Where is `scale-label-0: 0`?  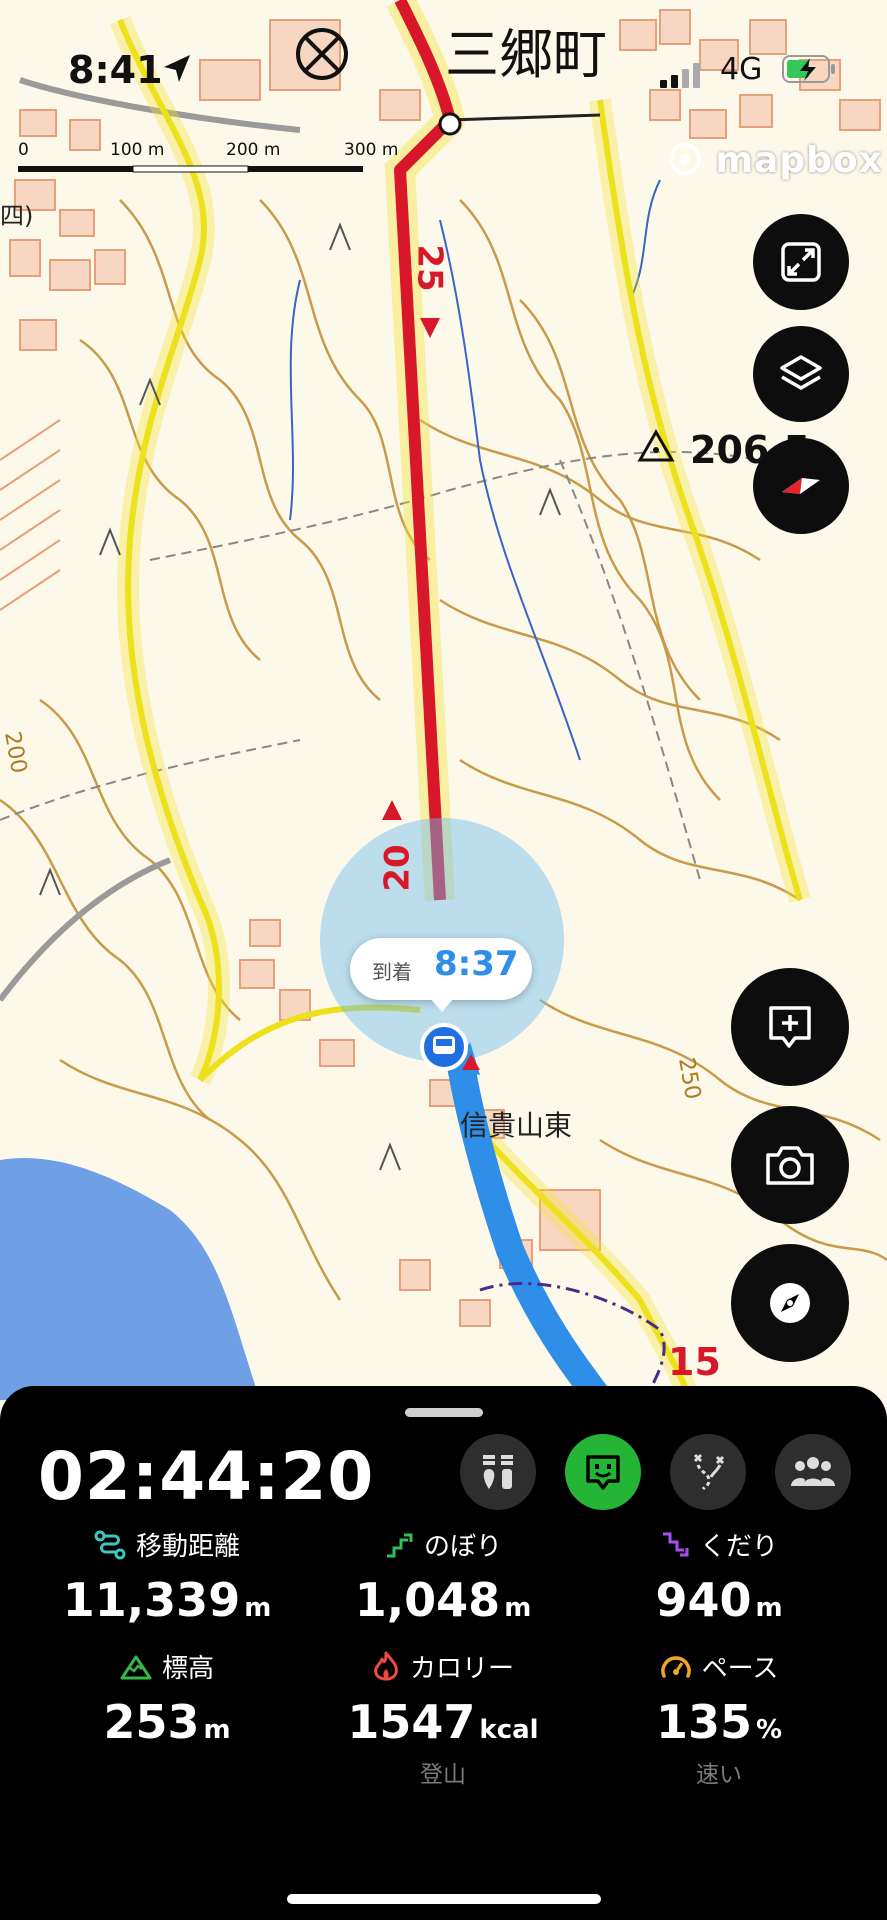
scale-label-0: 0 is located at coordinates (23, 150).